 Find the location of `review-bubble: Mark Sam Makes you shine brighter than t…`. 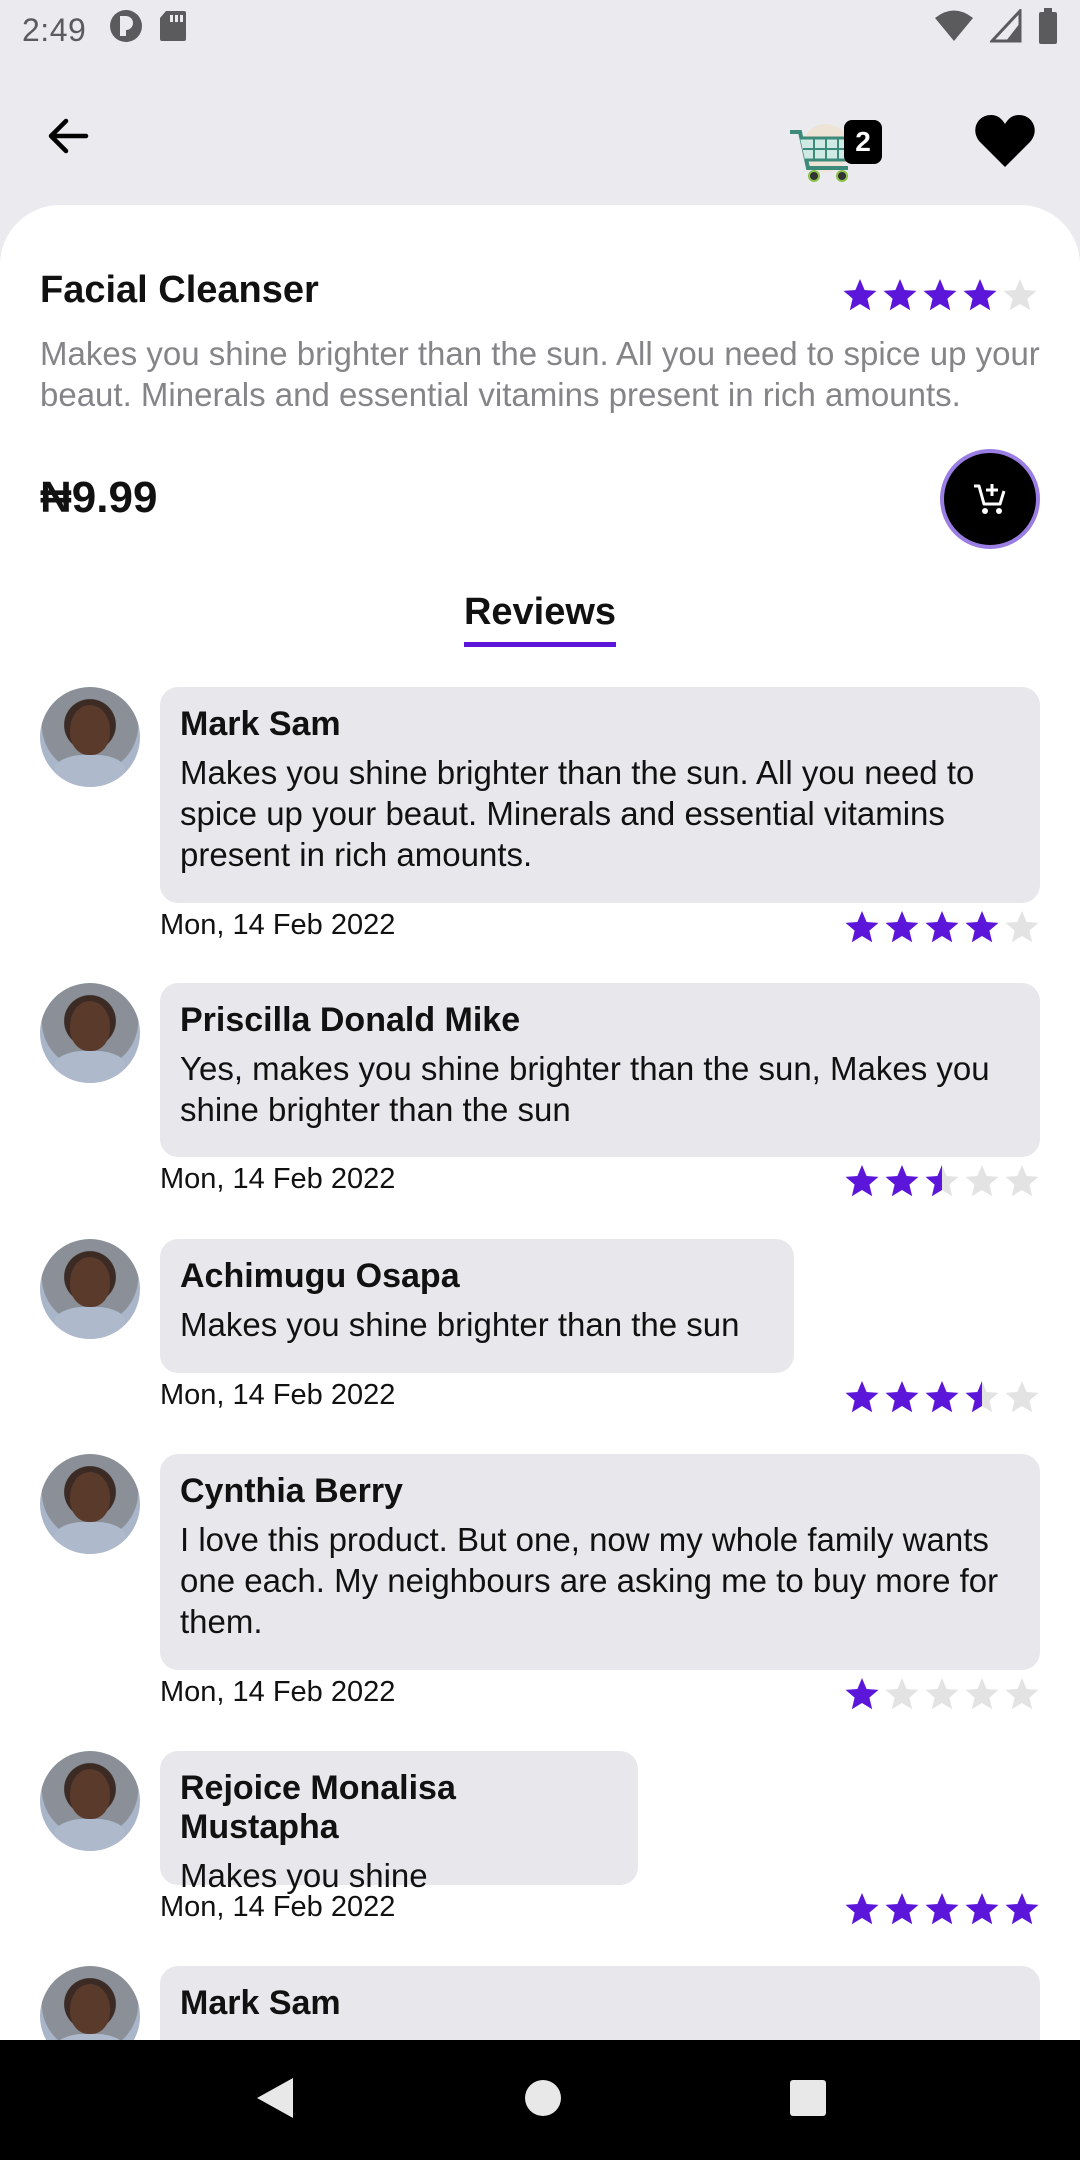

review-bubble: Mark Sam Makes you shine brighter than t… is located at coordinates (600, 795).